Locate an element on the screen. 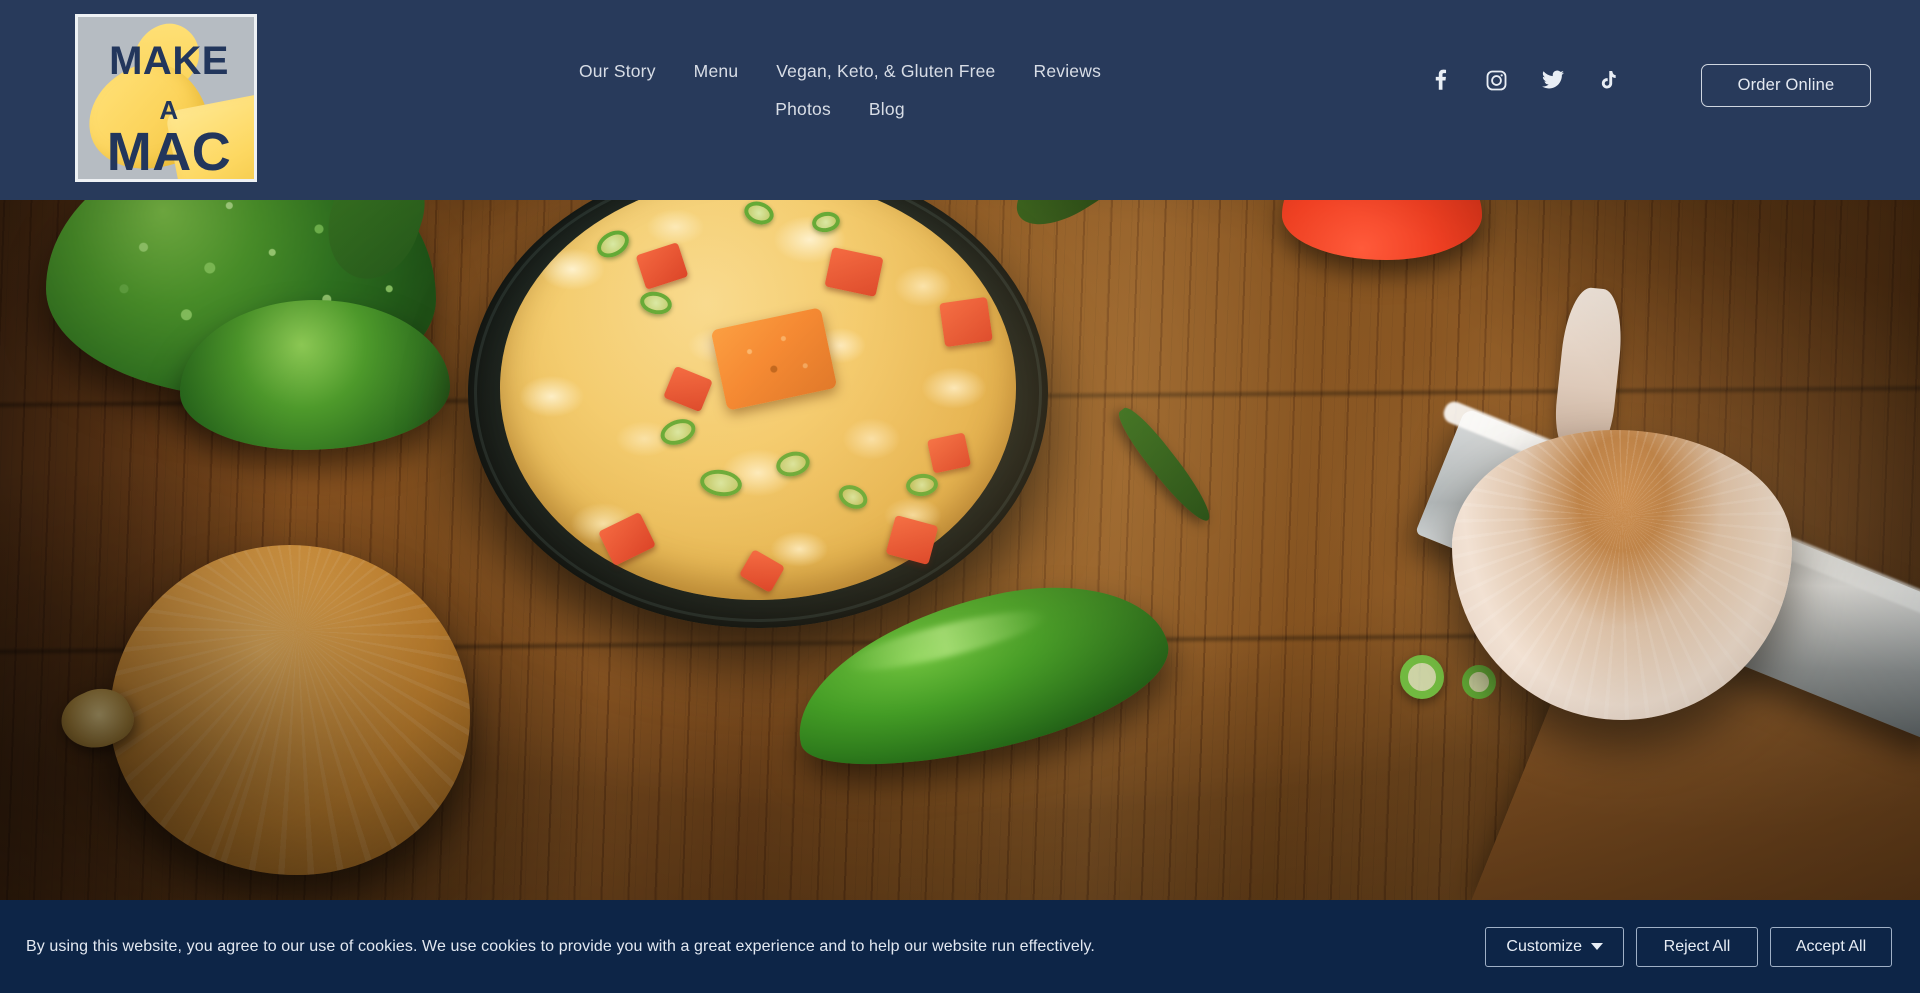 The image size is (1920, 993). twitter-icon is located at coordinates (1553, 80).